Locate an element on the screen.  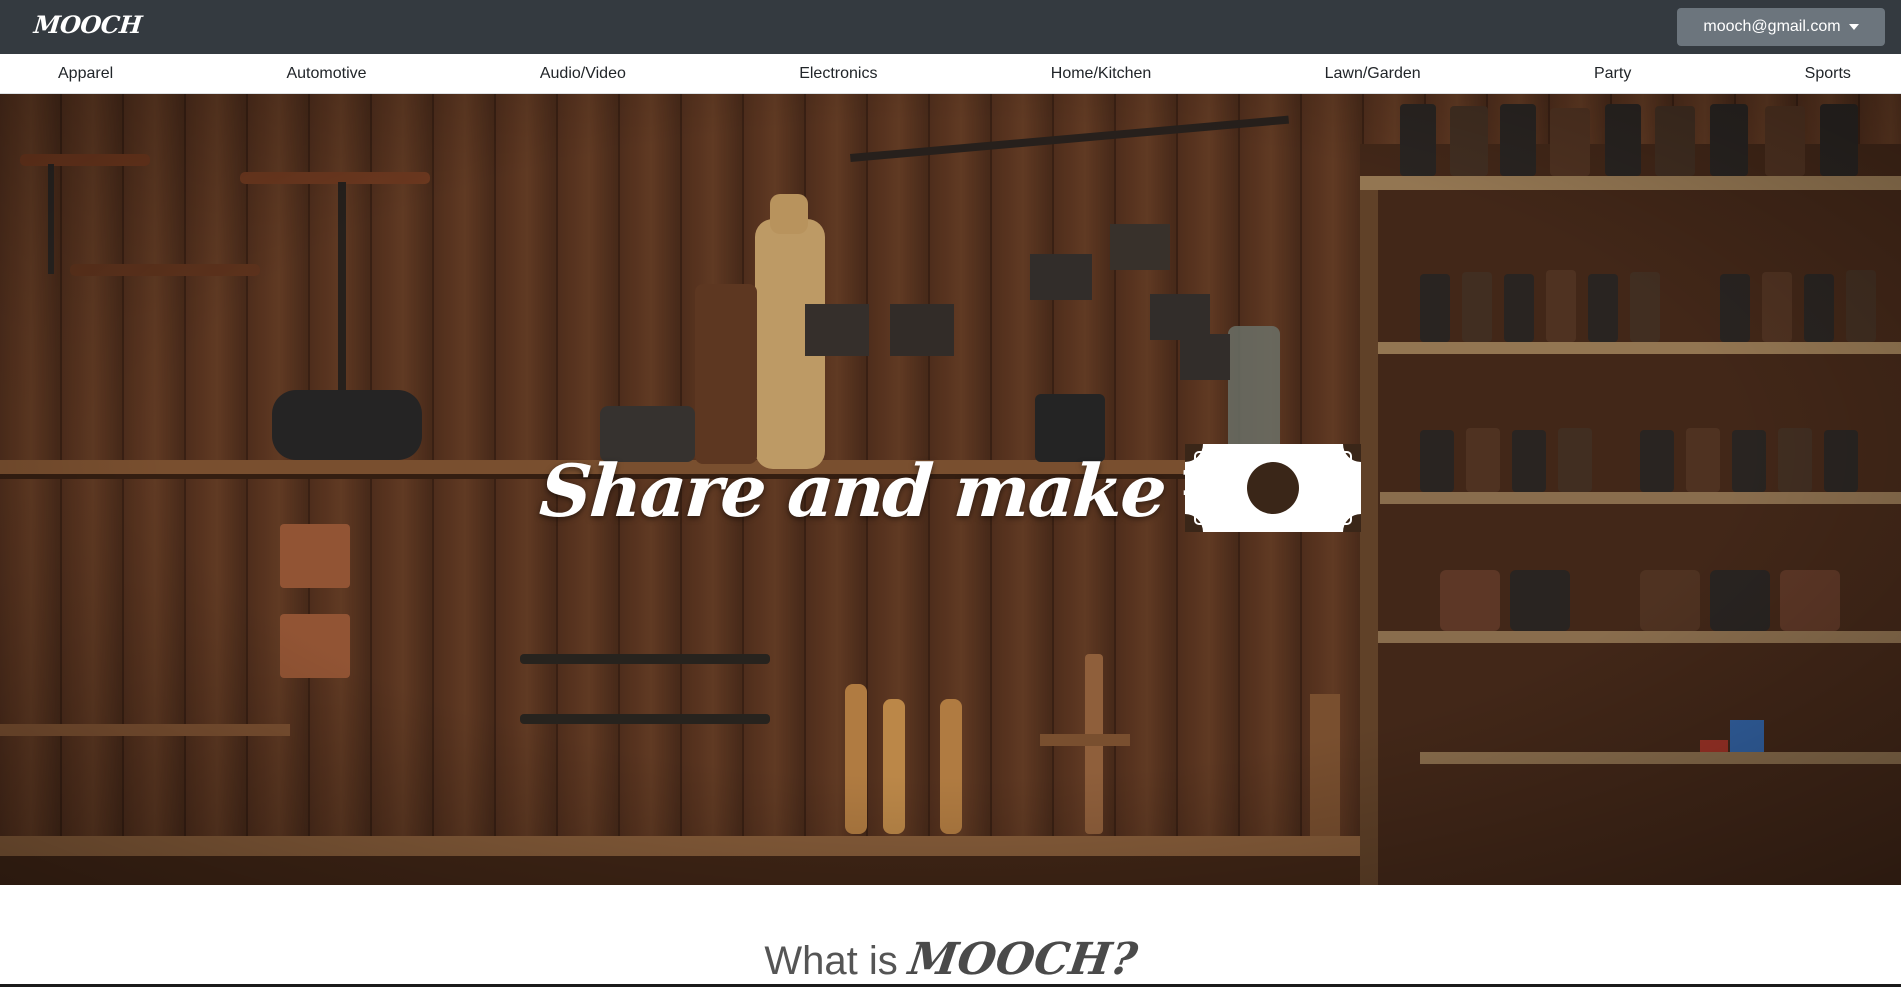
hero-headline-text: Share and make is located at coordinates (852, 490).